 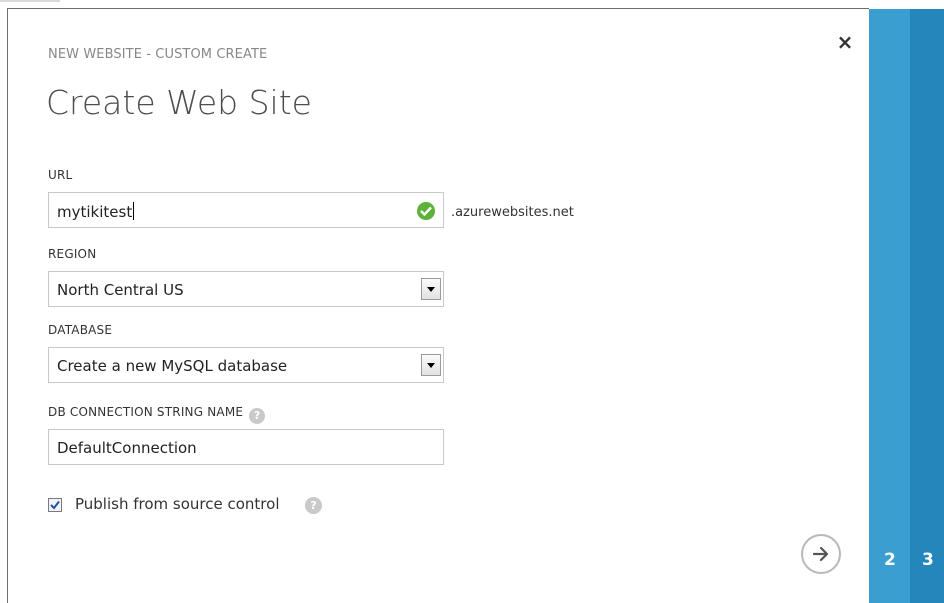 What do you see at coordinates (845, 42) in the screenshot?
I see `close-icon: ×` at bounding box center [845, 42].